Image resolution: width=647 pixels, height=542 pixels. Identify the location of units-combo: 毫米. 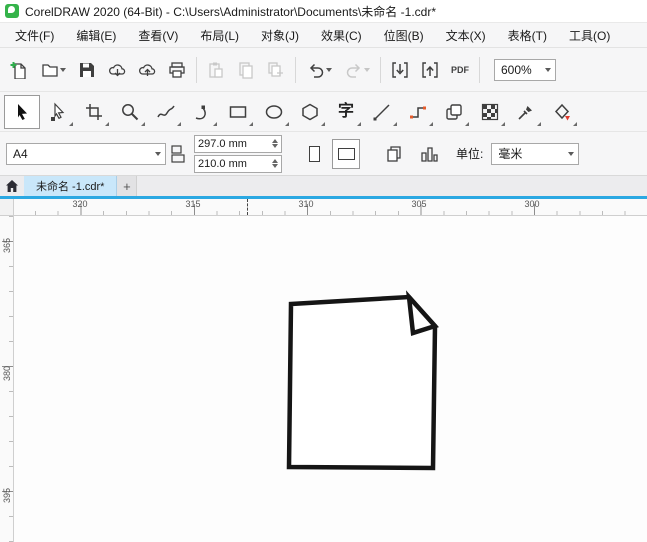
(535, 153).